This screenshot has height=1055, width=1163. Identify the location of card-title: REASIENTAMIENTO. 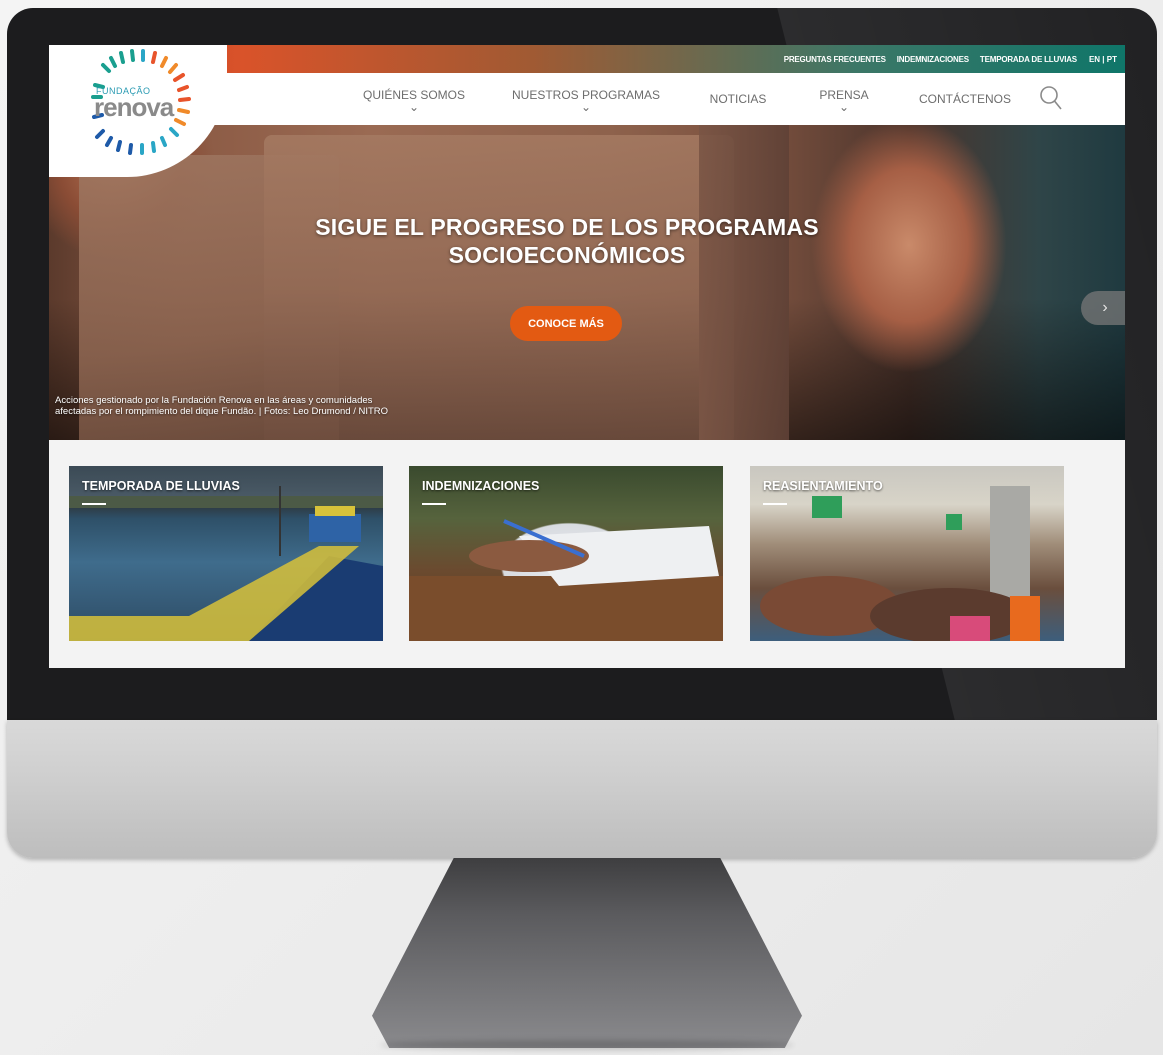
(823, 486).